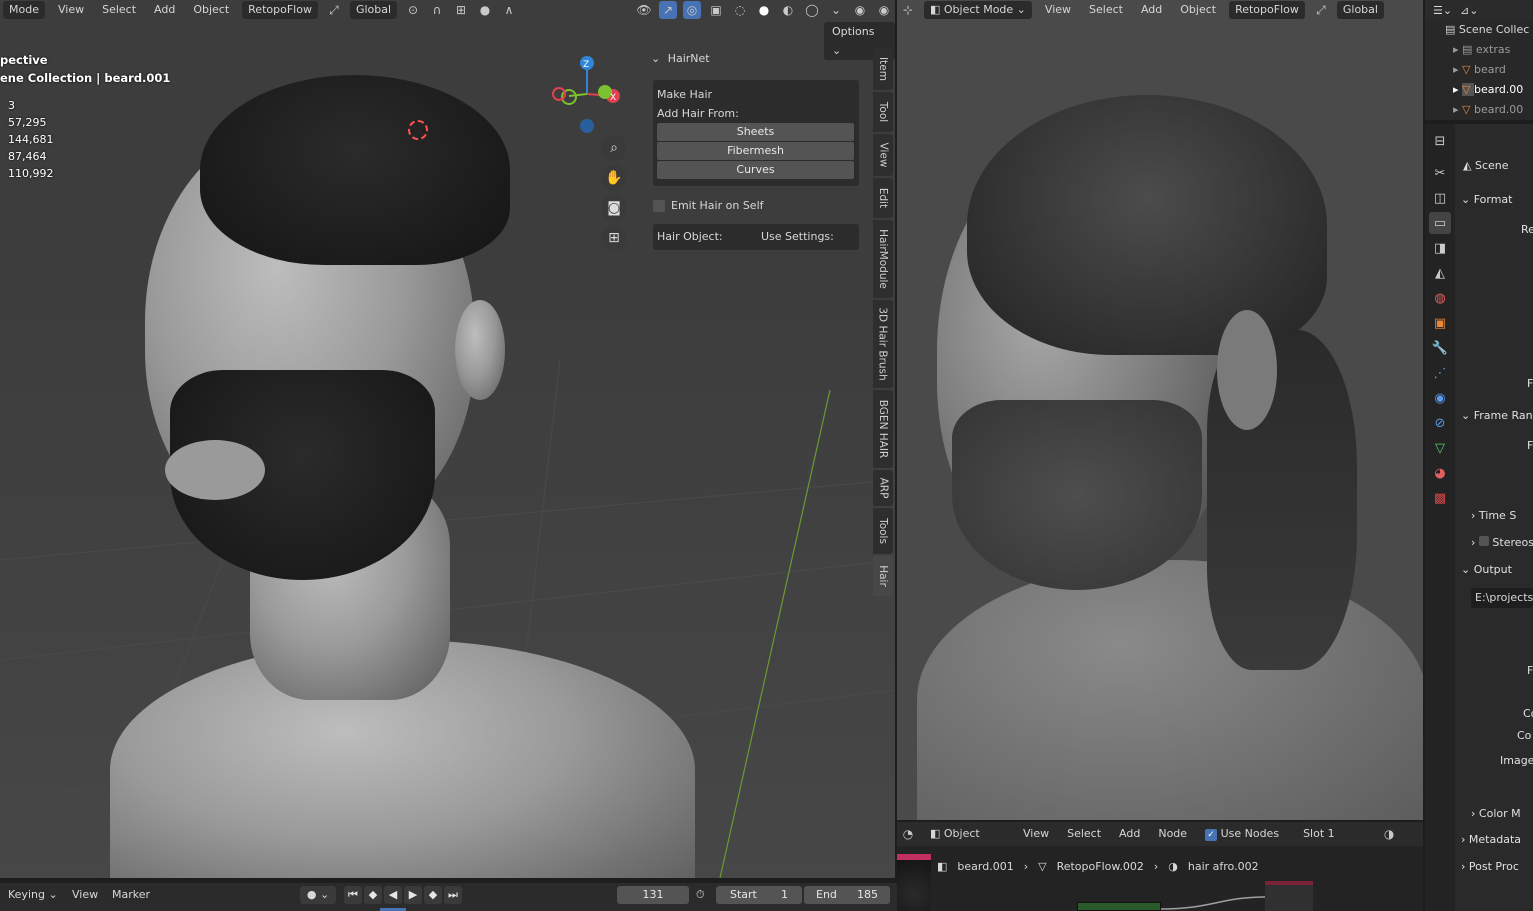 Image resolution: width=1533 pixels, height=911 pixels. What do you see at coordinates (1440, 448) in the screenshot?
I see `data-icon: ▽` at bounding box center [1440, 448].